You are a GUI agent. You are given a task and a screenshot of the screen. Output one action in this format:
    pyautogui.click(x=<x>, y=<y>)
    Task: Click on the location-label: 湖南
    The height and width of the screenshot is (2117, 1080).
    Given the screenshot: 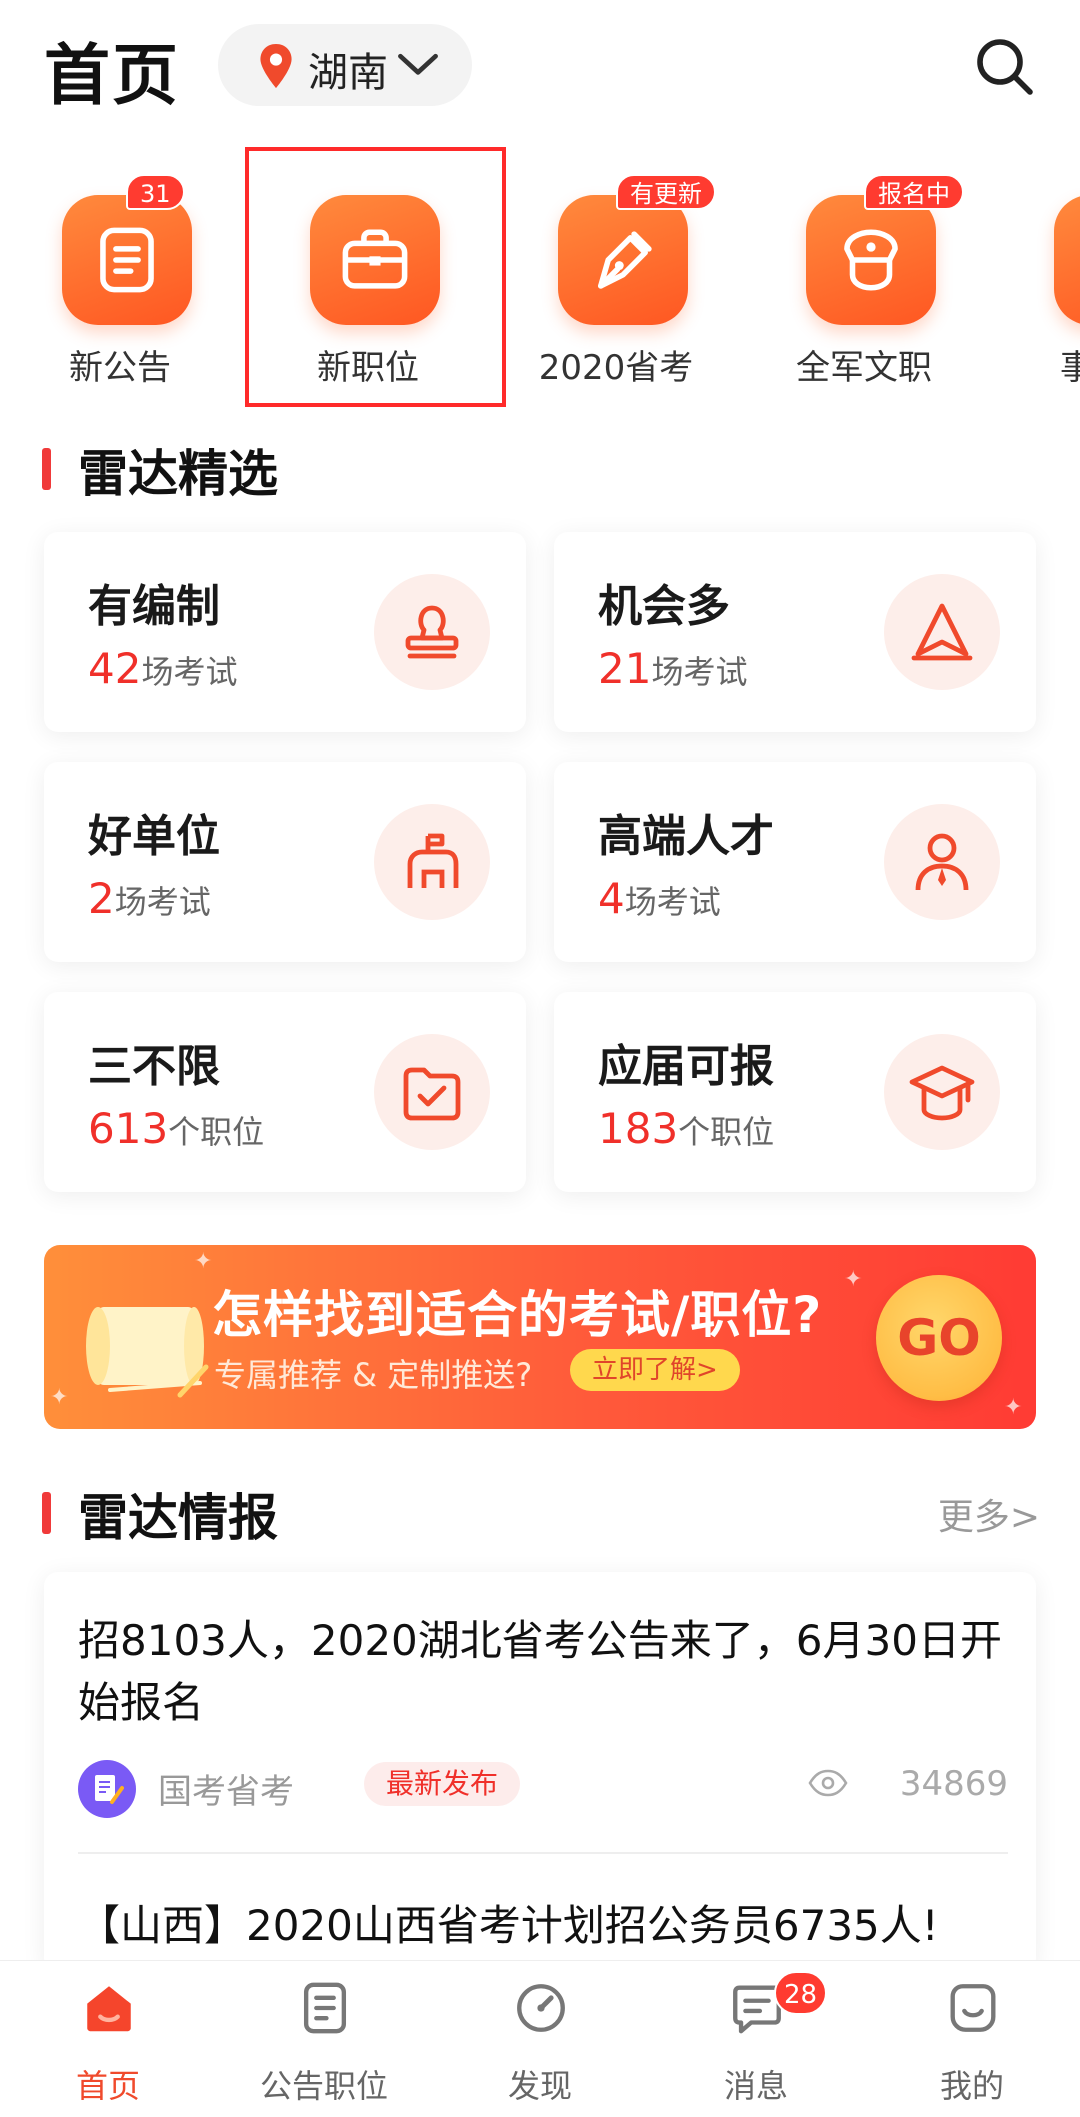 What is the action you would take?
    pyautogui.click(x=348, y=73)
    